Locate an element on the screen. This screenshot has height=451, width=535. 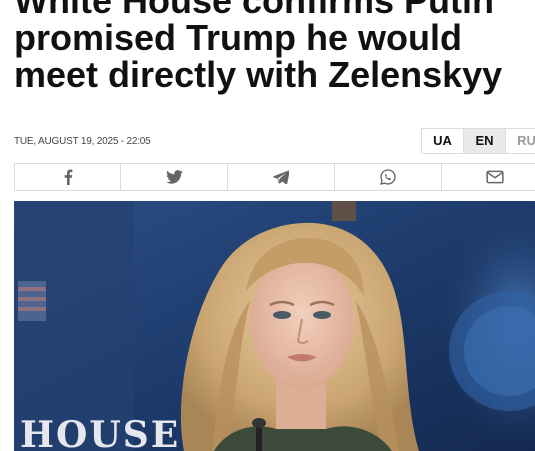
publish-date: TUE, AUGUST 19, 2025 - 22:05 is located at coordinates (82, 141).